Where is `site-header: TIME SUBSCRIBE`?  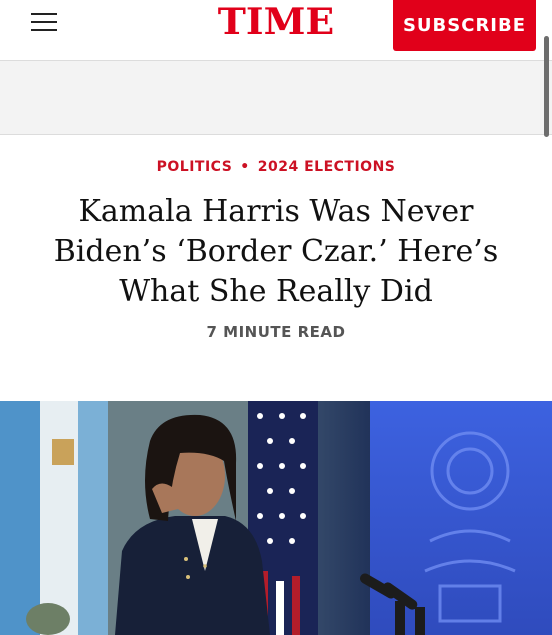
site-header: TIME SUBSCRIBE is located at coordinates (276, 30).